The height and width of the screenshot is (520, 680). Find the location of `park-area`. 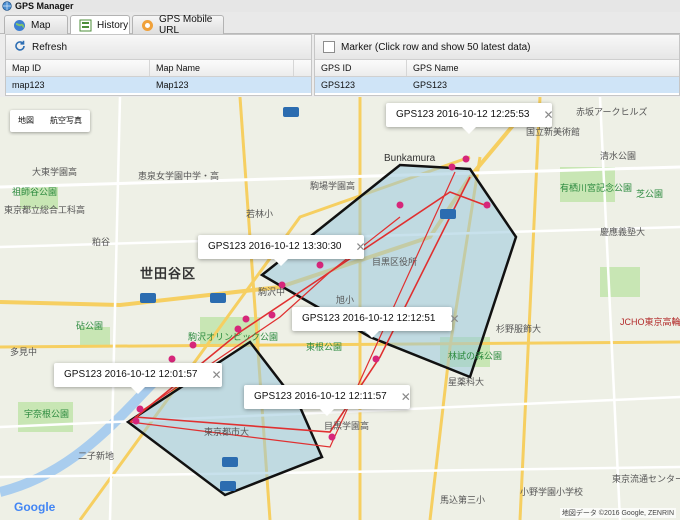

park-area is located at coordinates (620, 282).